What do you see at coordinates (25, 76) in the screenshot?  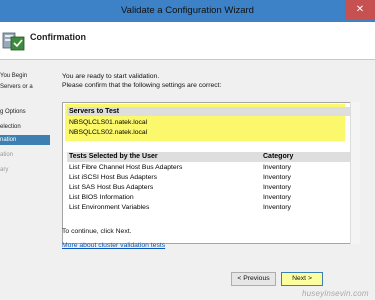 I see `step-before-you-begin: You Begin` at bounding box center [25, 76].